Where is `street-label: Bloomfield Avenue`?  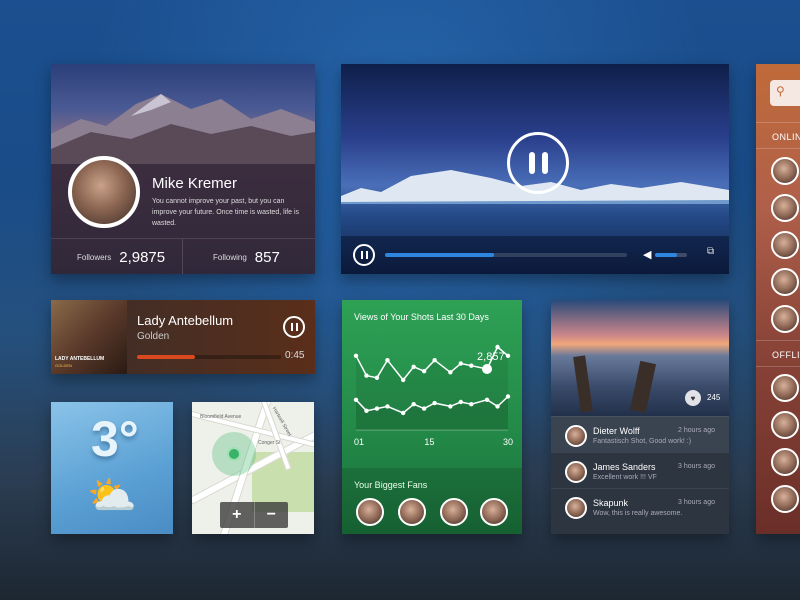
street-label: Bloomfield Avenue is located at coordinates (221, 417).